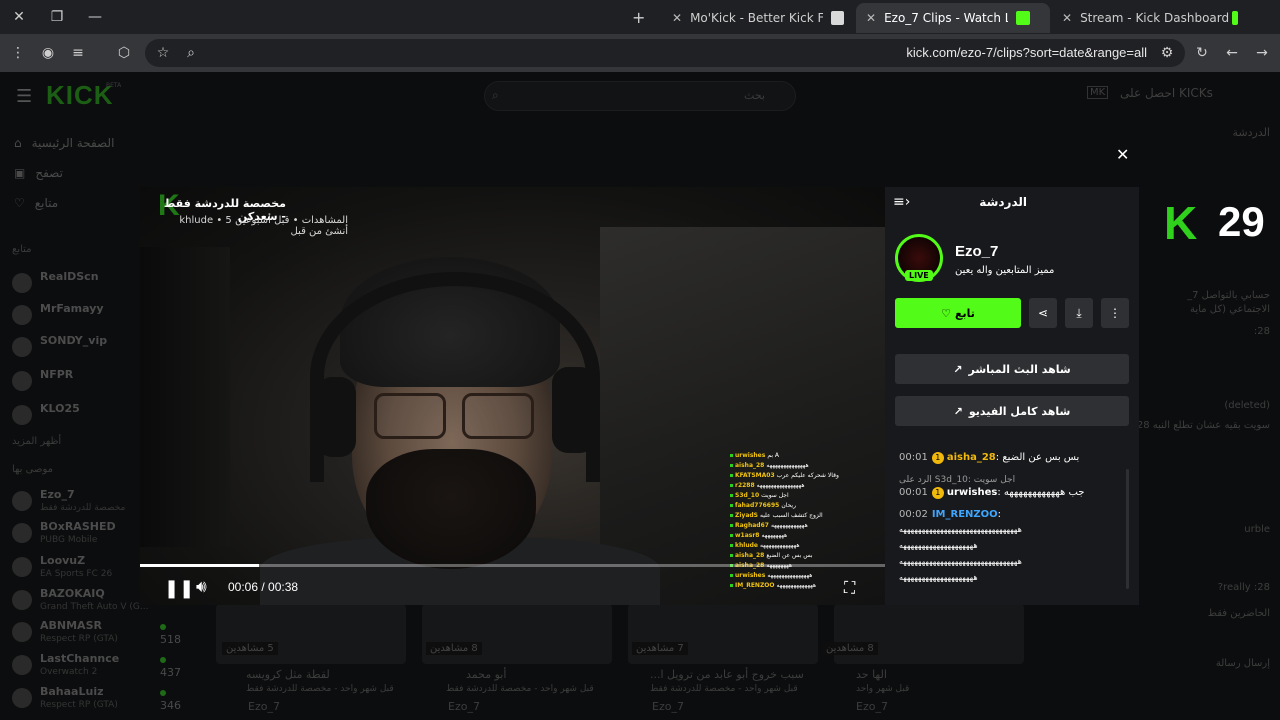 The height and width of the screenshot is (720, 1280). Describe the element at coordinates (1232, 53) in the screenshot. I see `back-icon: ←` at that location.